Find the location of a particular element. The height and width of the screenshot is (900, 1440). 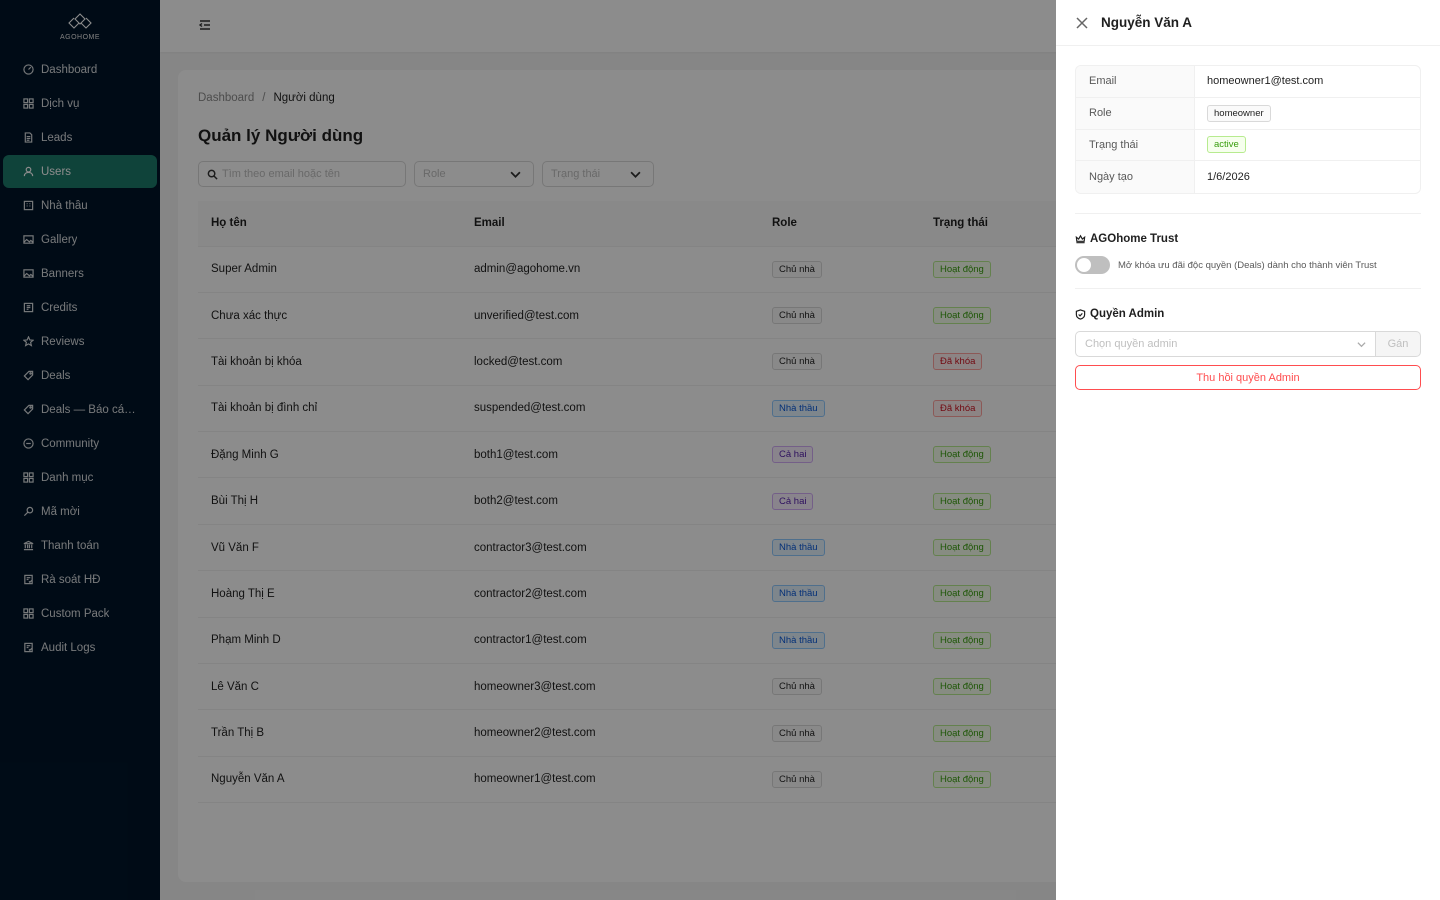

description-label: Email is located at coordinates (1135, 81).